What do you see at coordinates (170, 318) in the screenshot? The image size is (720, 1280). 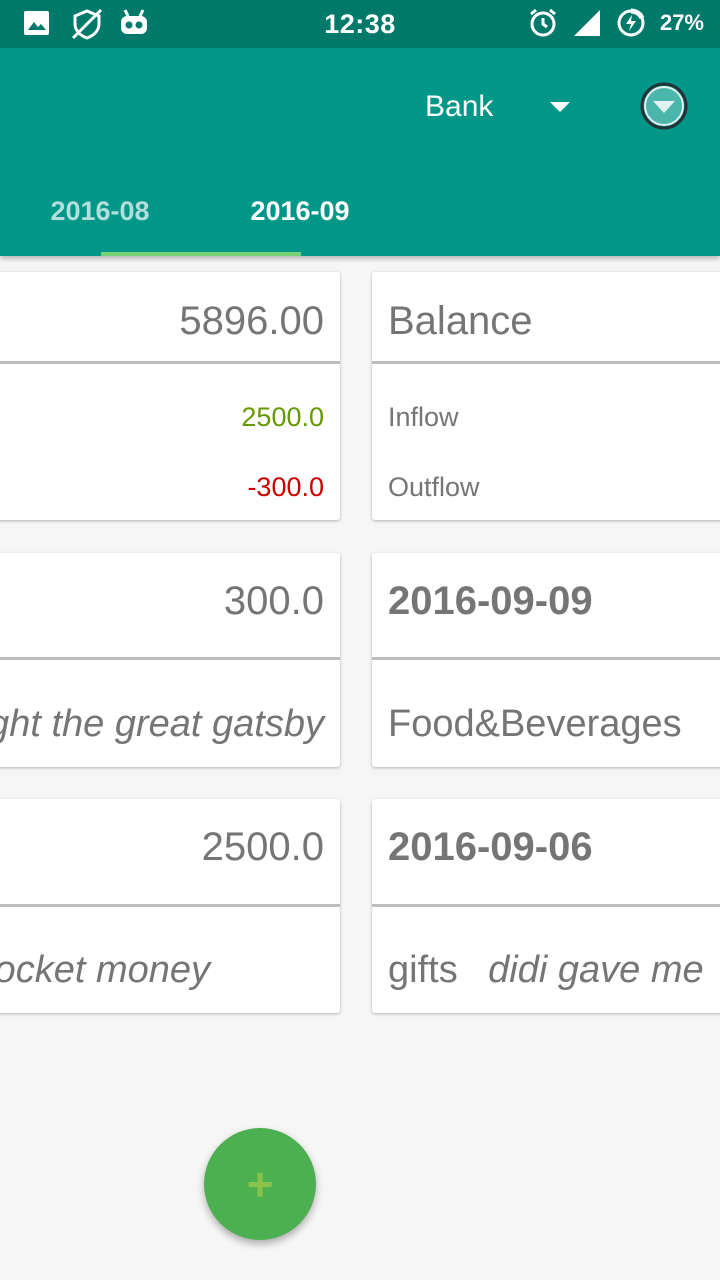 I see `balance-value-row: 5896.00` at bounding box center [170, 318].